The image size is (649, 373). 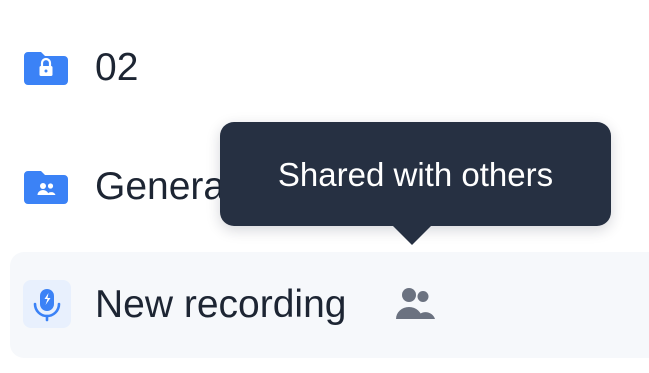 What do you see at coordinates (415, 304) in the screenshot?
I see `people-icon` at bounding box center [415, 304].